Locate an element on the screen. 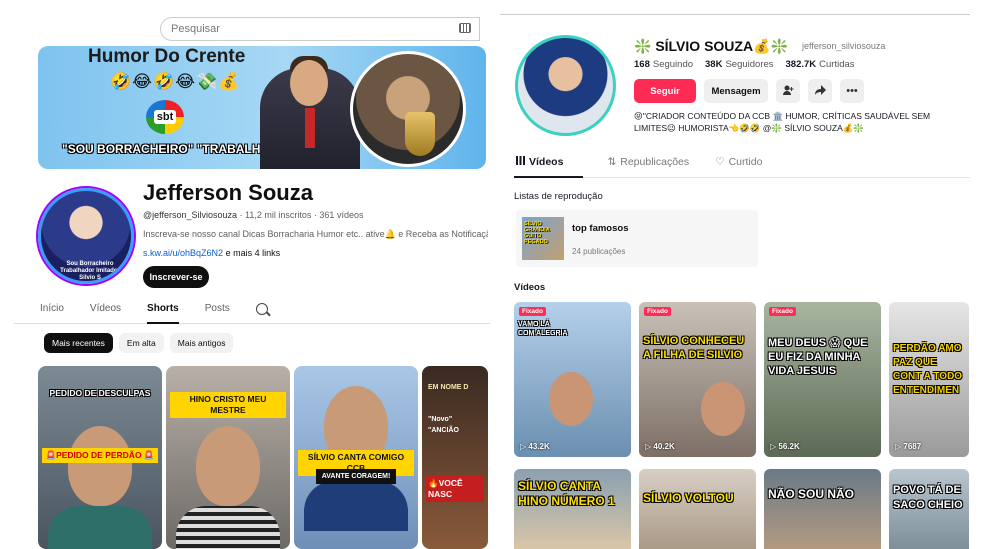  playlist-thumbnail: SÍLVIO GRANDIA GUITO PEGADO is located at coordinates (543, 238).